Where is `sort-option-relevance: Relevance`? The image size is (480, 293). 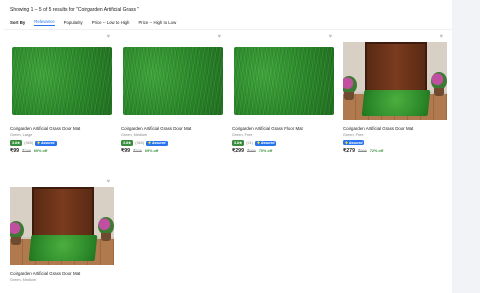 sort-option-relevance: Relevance is located at coordinates (44, 22).